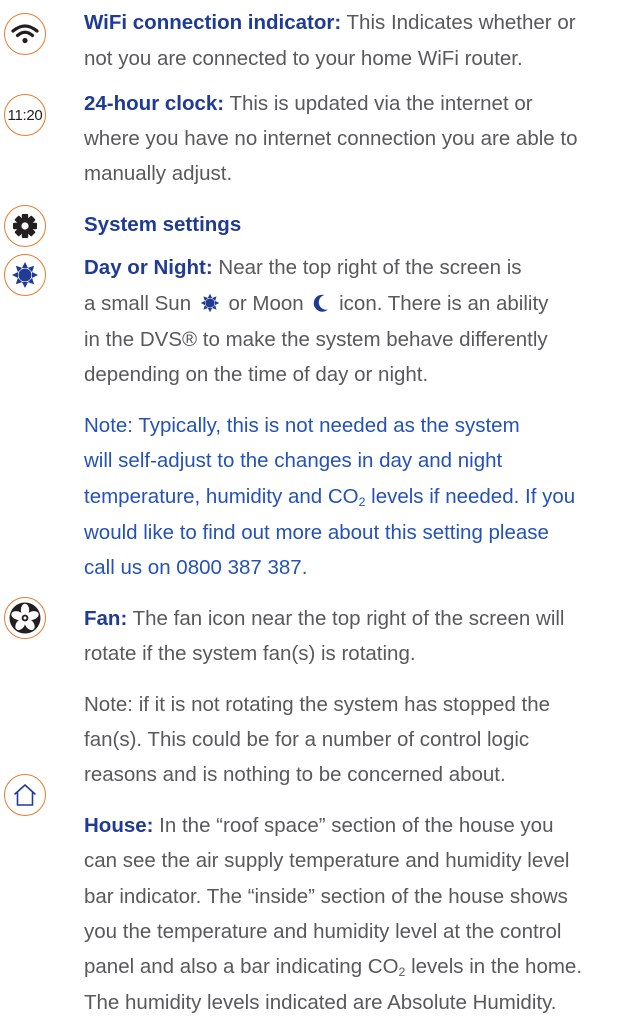 This screenshot has height=1021, width=636. Describe the element at coordinates (321, 303) in the screenshot. I see `moon-inline-icon` at that location.